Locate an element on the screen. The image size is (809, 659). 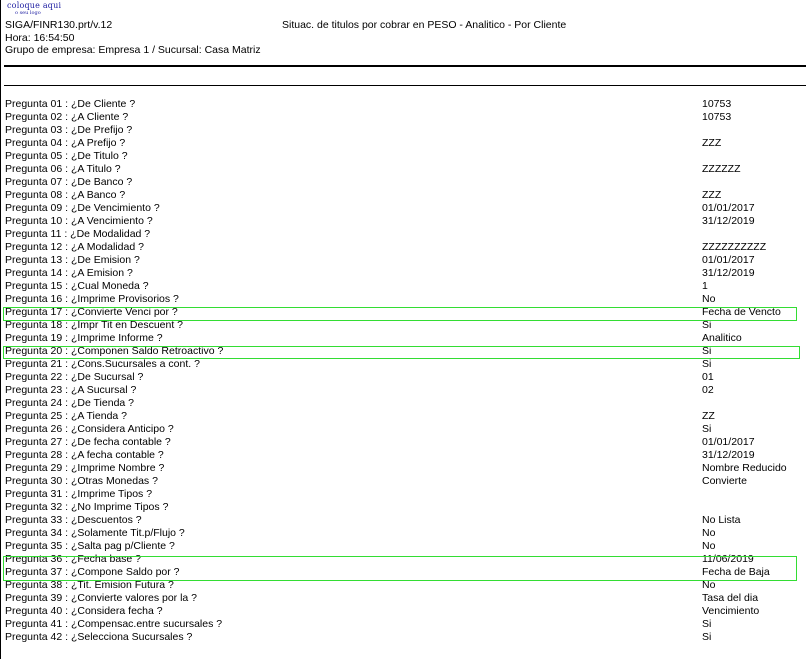
parameter-question: Pregunta 19 : ¿Imprime Informe ? is located at coordinates (84, 338).